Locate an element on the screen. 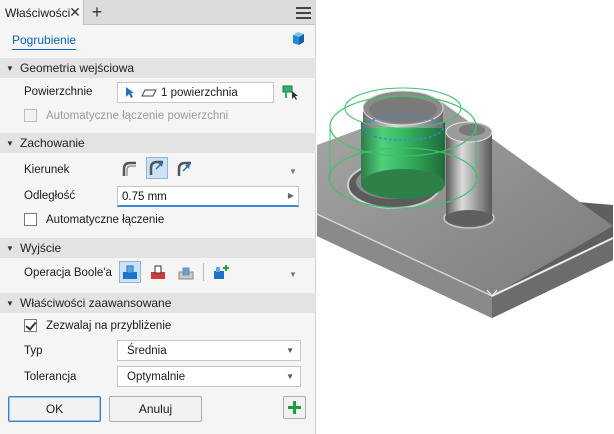  allow-approximation-checkbox is located at coordinates (30, 325).